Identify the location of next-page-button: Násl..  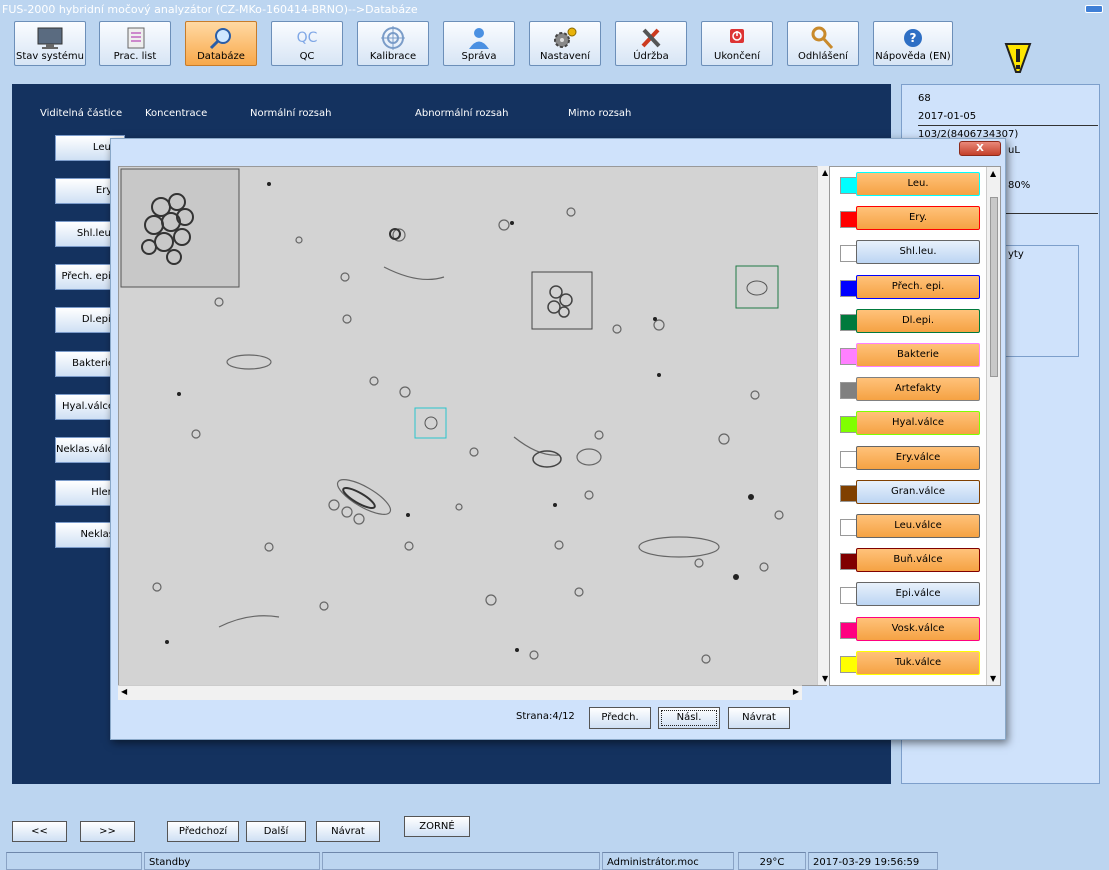
(689, 718).